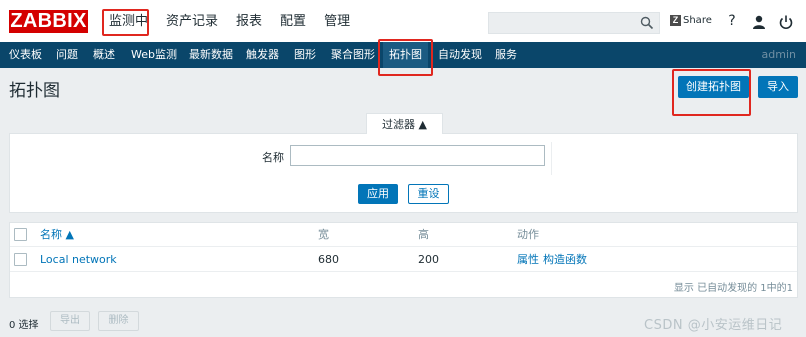  What do you see at coordinates (128, 22) in the screenshot?
I see `menu-monitoring: 监测中` at bounding box center [128, 22].